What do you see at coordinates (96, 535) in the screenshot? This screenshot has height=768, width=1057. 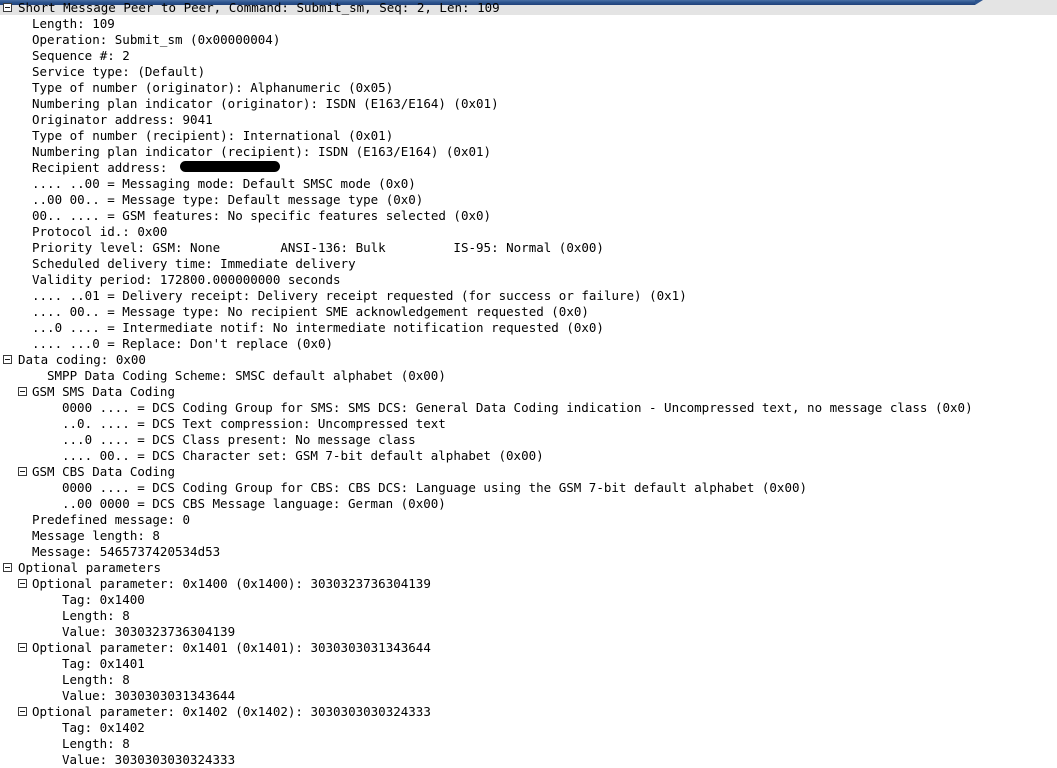 I see `packet-field-label: Message length: 8` at bounding box center [96, 535].